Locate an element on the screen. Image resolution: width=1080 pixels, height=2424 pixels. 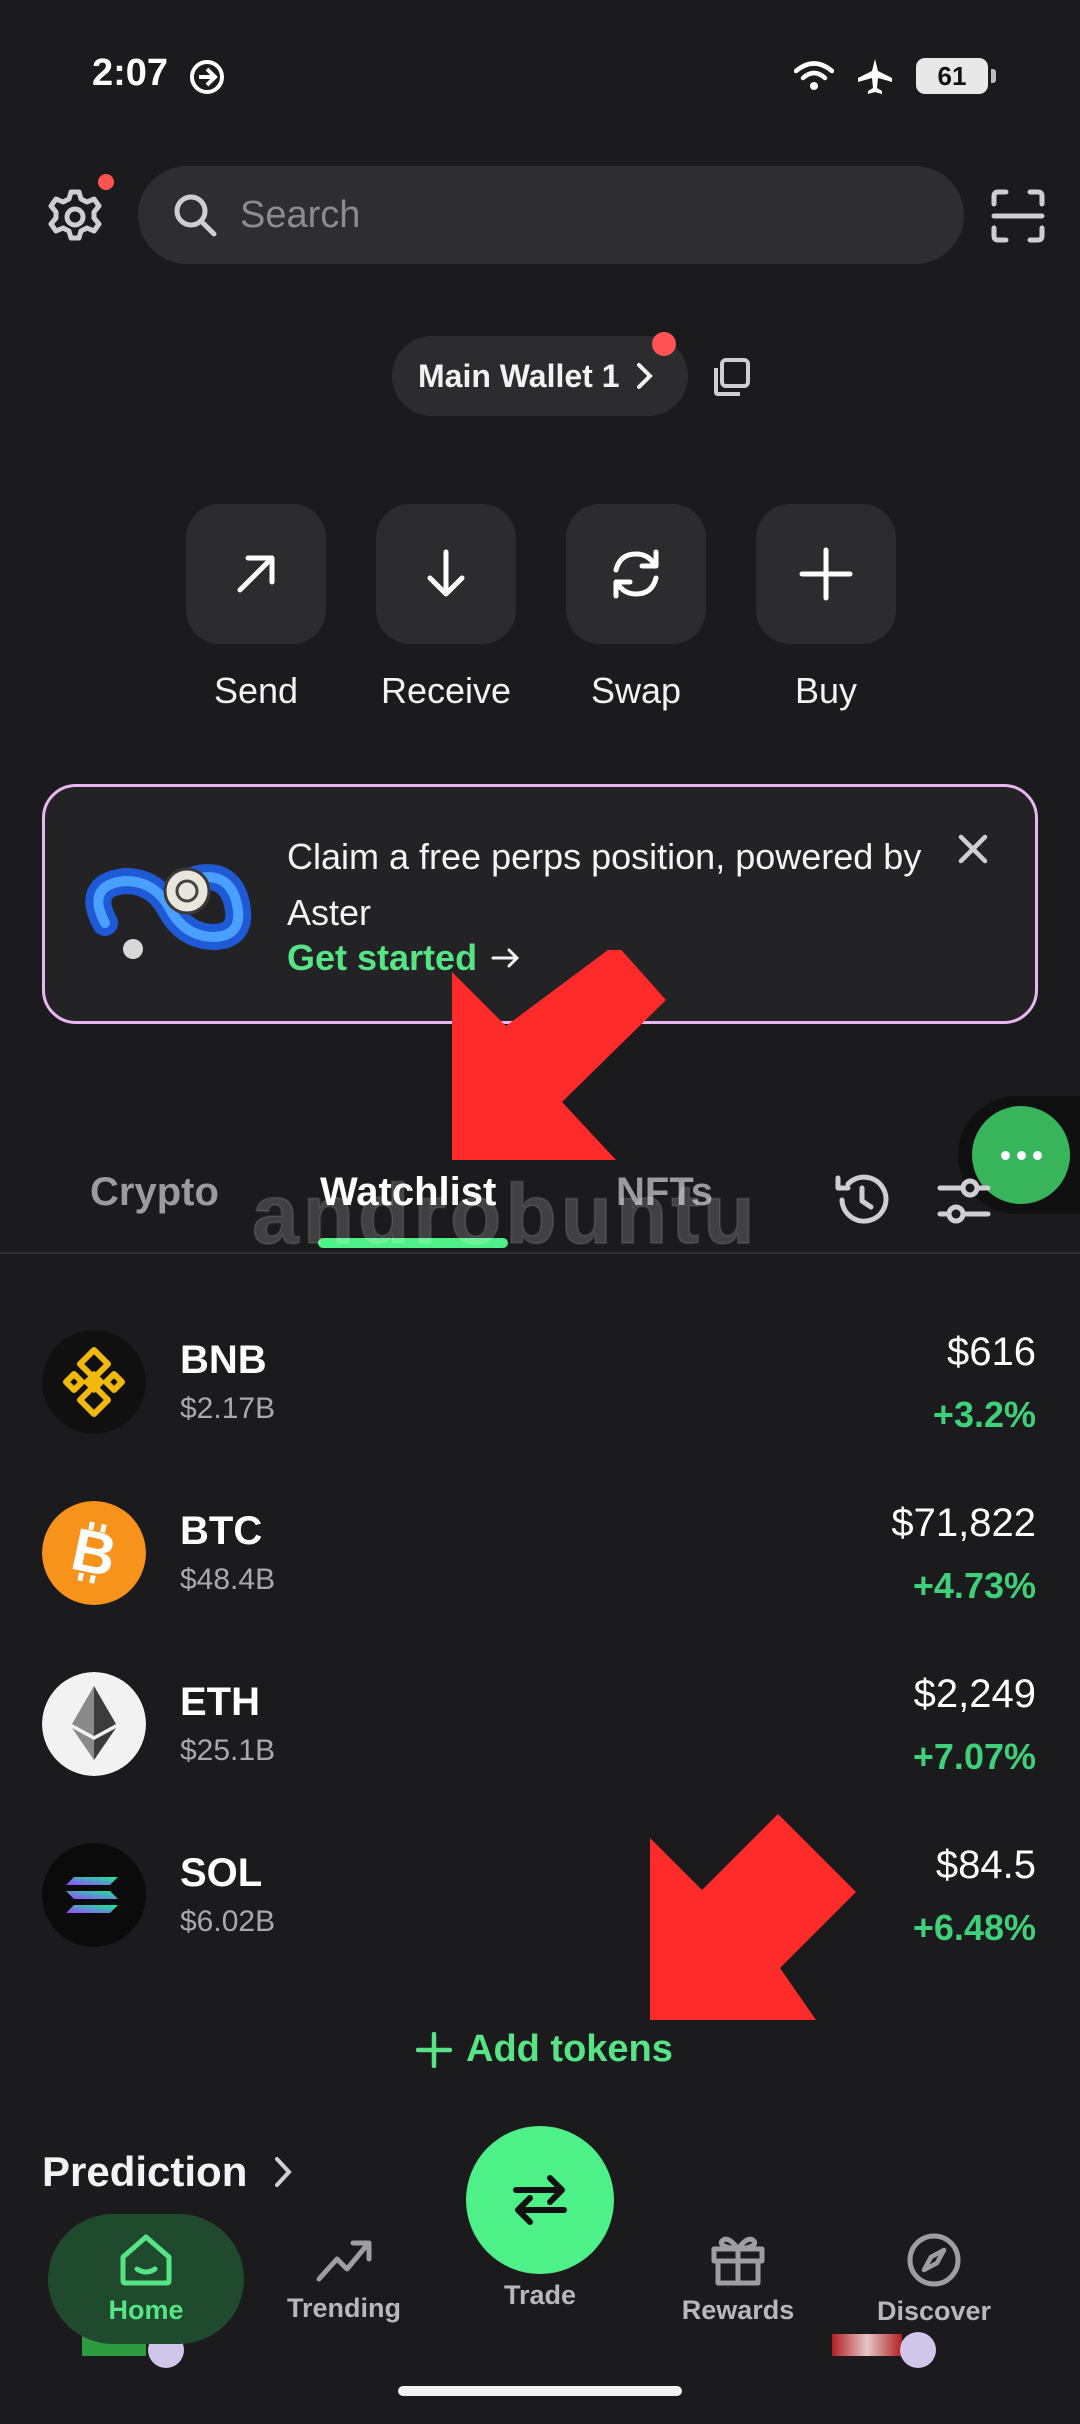
prediction-section-header: Prediction is located at coordinates (168, 2172).